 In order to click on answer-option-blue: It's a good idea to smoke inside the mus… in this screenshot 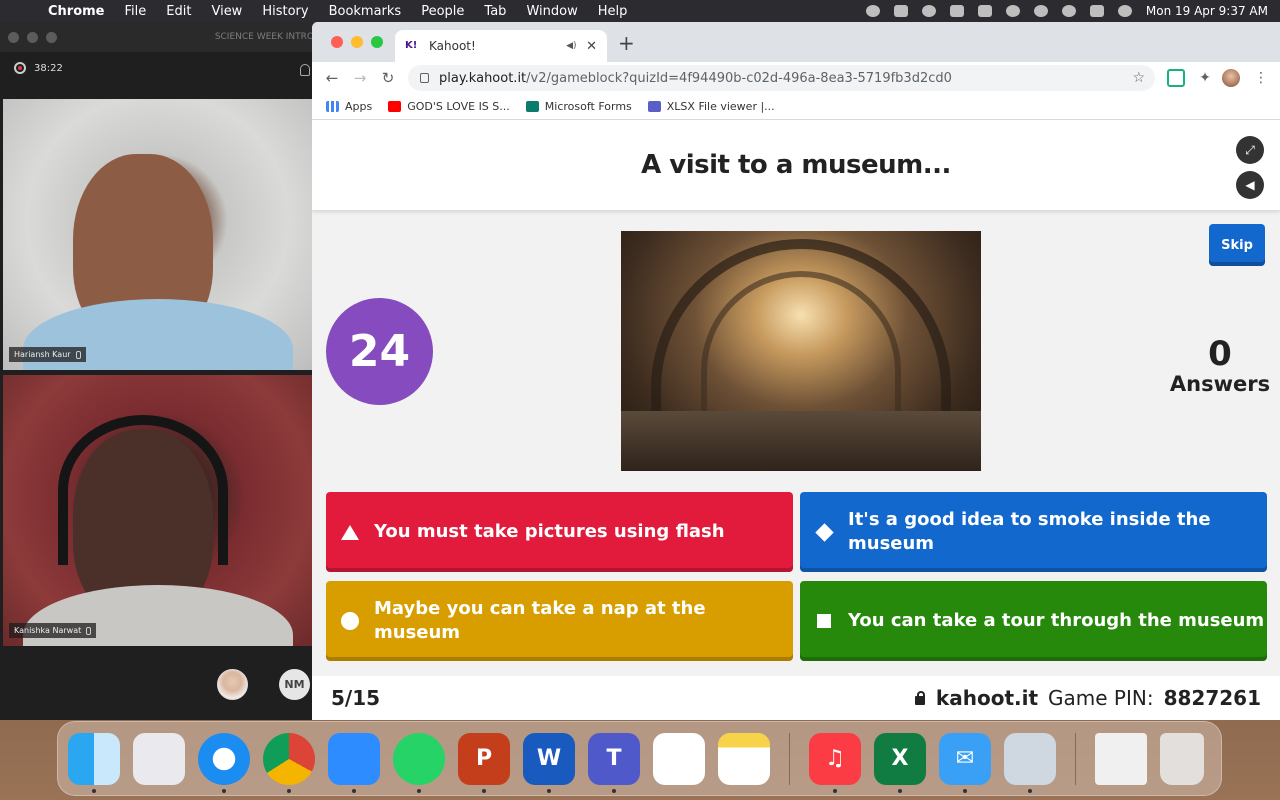, I will do `click(1033, 532)`.